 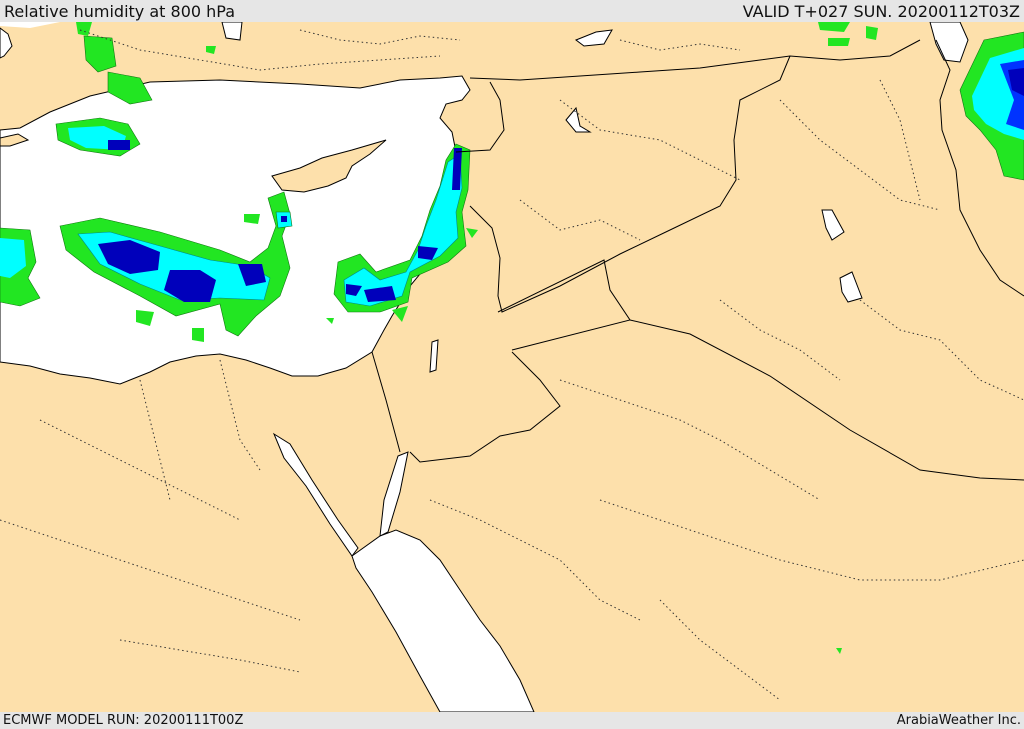 What do you see at coordinates (958, 720) in the screenshot?
I see `brand-label: ArabiaWeather Inc.` at bounding box center [958, 720].